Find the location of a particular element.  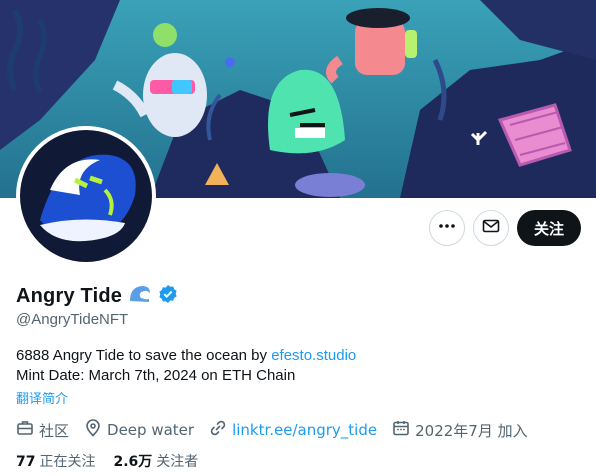

avatar-image is located at coordinates (86, 196).